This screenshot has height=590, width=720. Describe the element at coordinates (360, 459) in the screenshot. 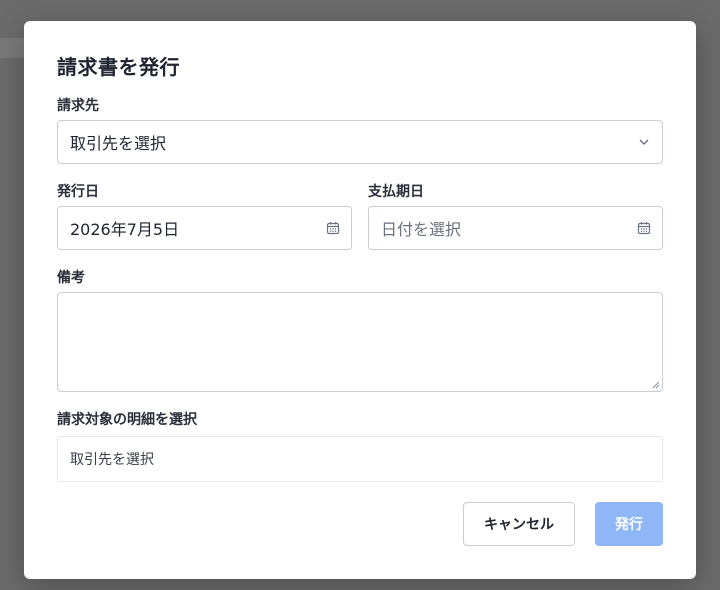

I see `line-items-panel: 取引先を選択` at that location.